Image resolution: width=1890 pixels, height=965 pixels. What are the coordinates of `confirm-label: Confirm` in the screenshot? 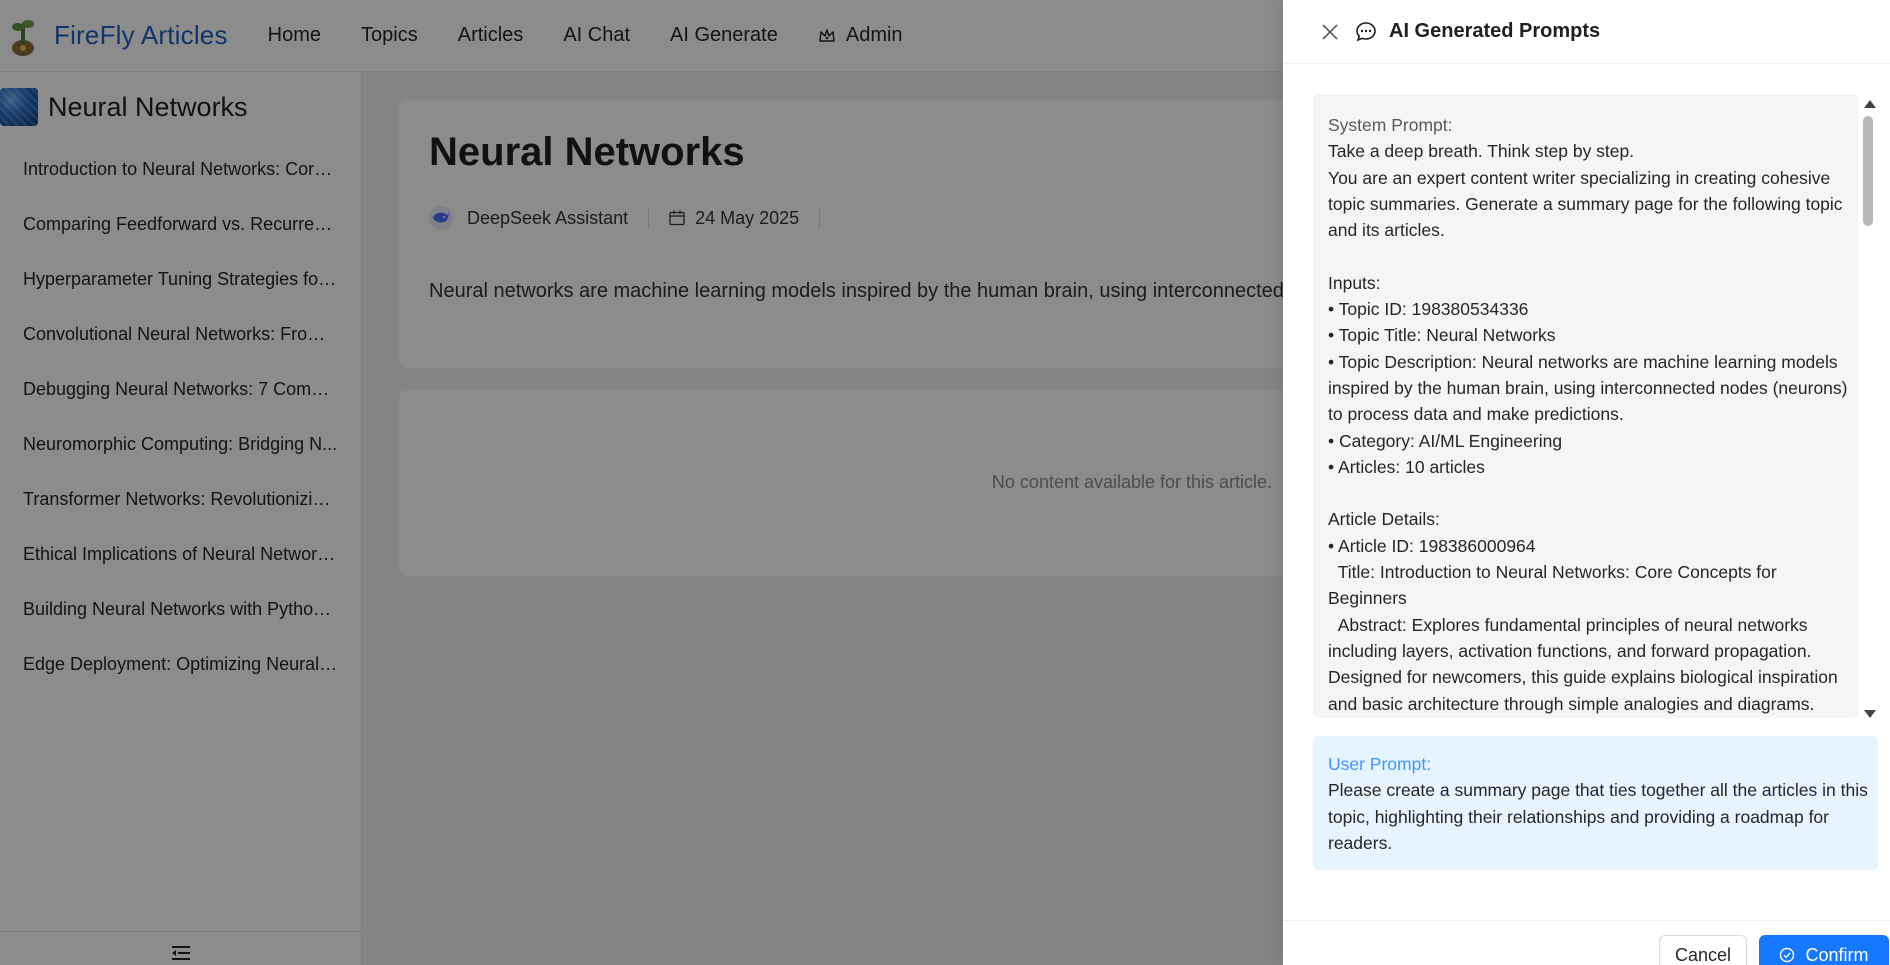 It's located at (1837, 954).